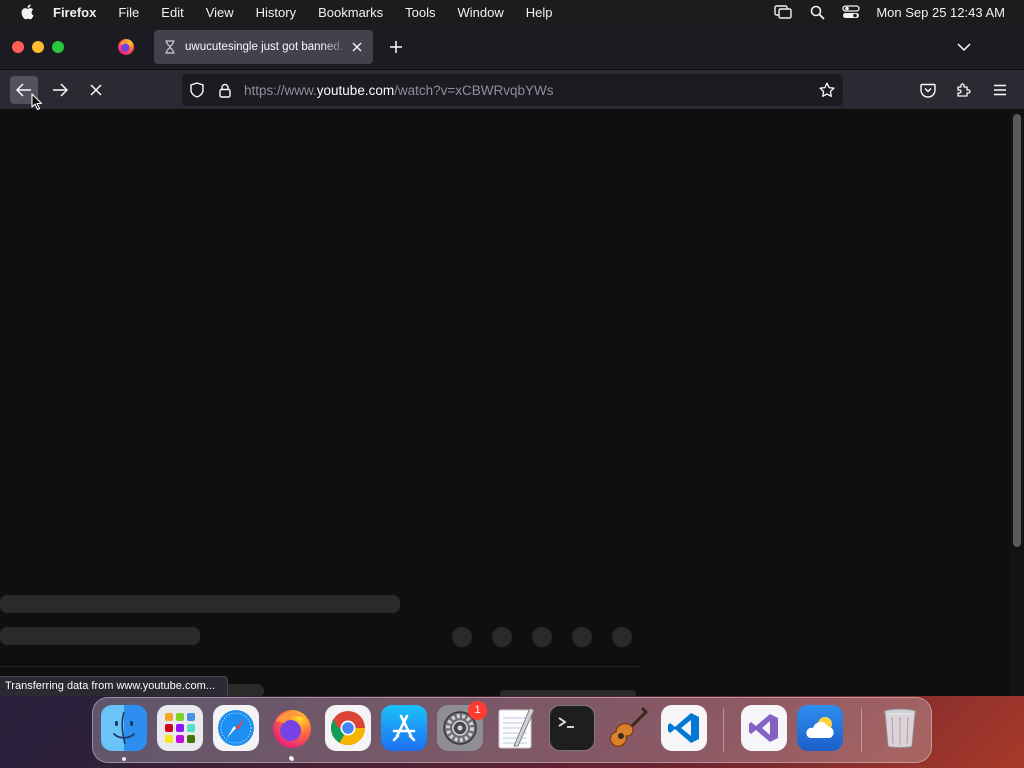 This screenshot has width=1024, height=768. Describe the element at coordinates (27, 12) in the screenshot. I see `apple-logo-icon` at that location.